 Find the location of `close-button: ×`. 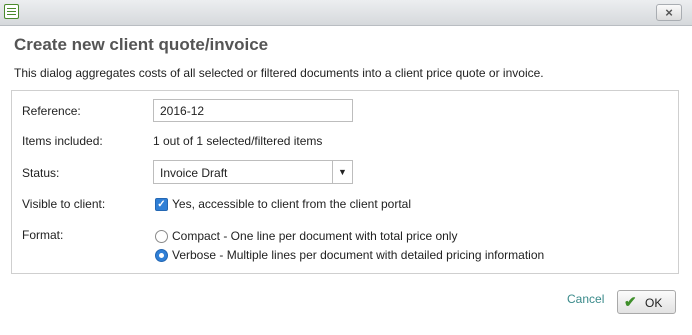

close-button: × is located at coordinates (669, 12).